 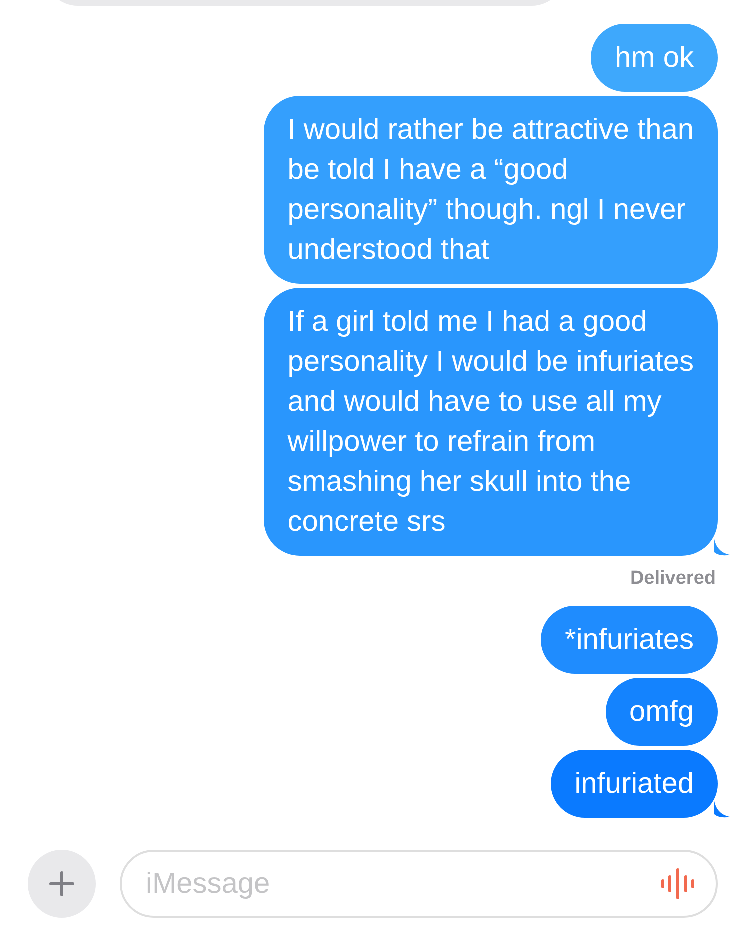 I want to click on audio-wave-icon, so click(x=678, y=884).